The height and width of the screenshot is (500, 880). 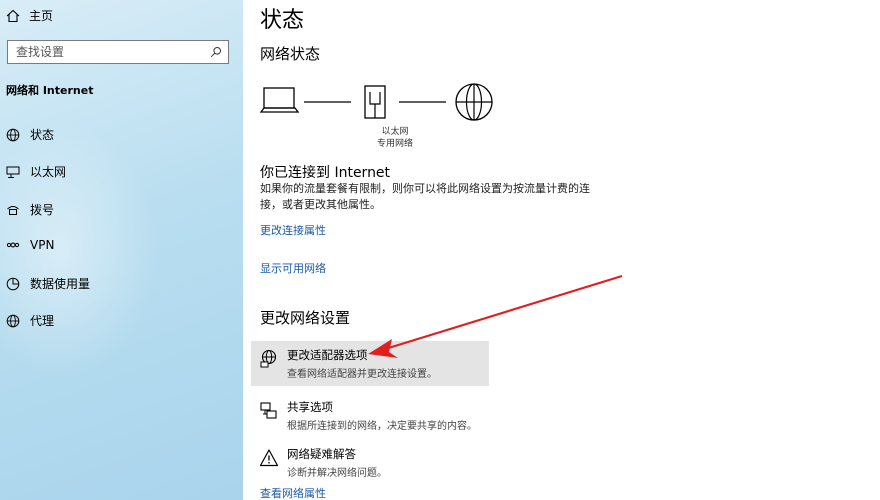 What do you see at coordinates (269, 458) in the screenshot?
I see `warning-icon` at bounding box center [269, 458].